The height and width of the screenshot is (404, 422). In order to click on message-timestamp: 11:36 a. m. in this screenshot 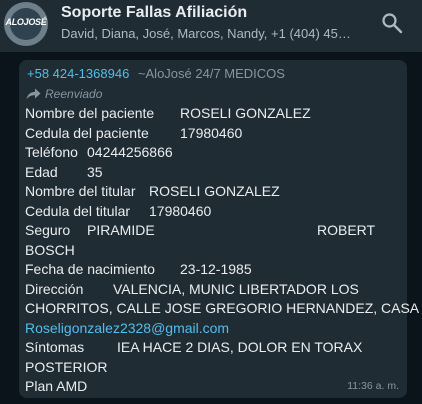, I will do `click(373, 386)`.